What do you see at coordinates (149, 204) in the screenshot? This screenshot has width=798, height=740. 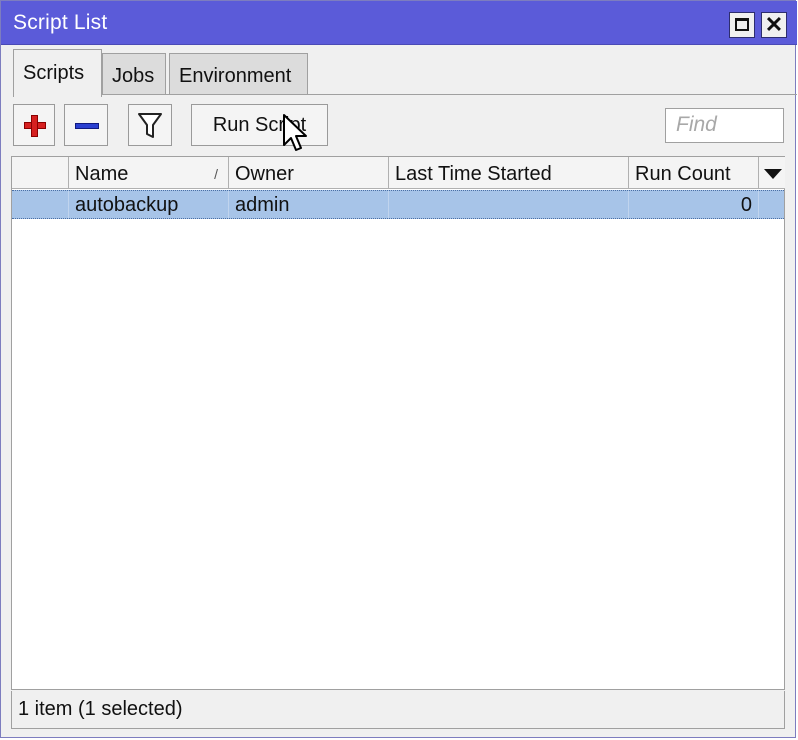 I see `cell-name: autobackup` at bounding box center [149, 204].